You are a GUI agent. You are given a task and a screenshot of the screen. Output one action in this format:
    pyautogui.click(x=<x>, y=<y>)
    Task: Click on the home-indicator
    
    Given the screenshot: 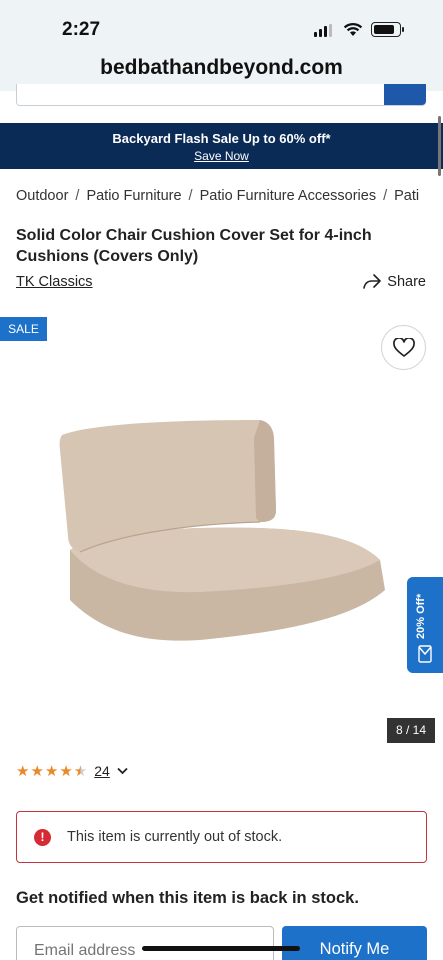 What is the action you would take?
    pyautogui.click(x=221, y=948)
    